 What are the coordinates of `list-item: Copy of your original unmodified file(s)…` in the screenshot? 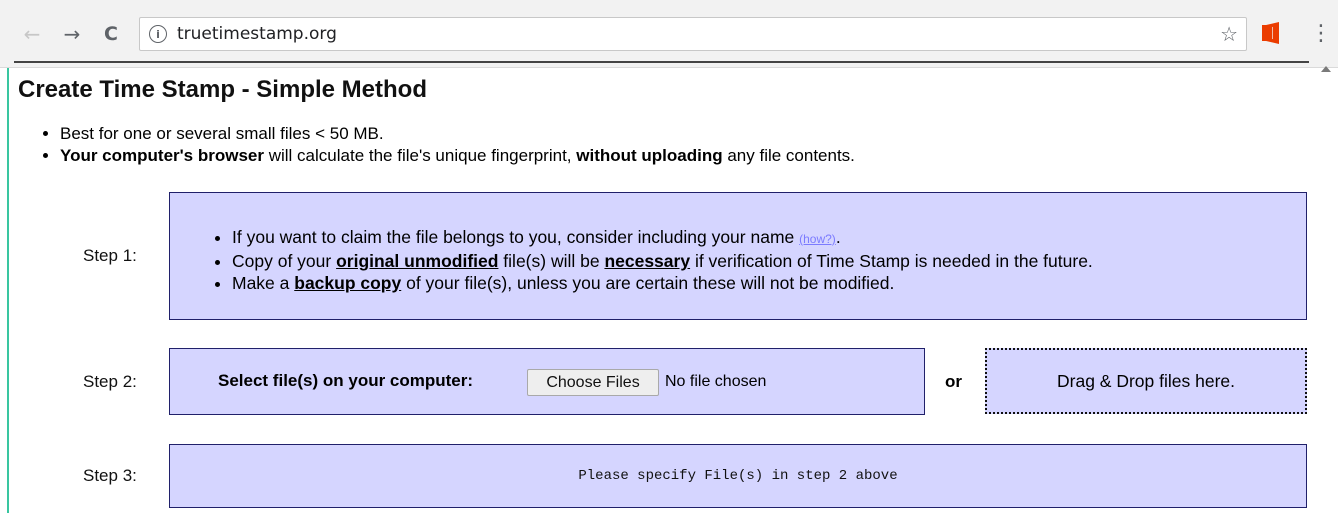 It's located at (662, 261).